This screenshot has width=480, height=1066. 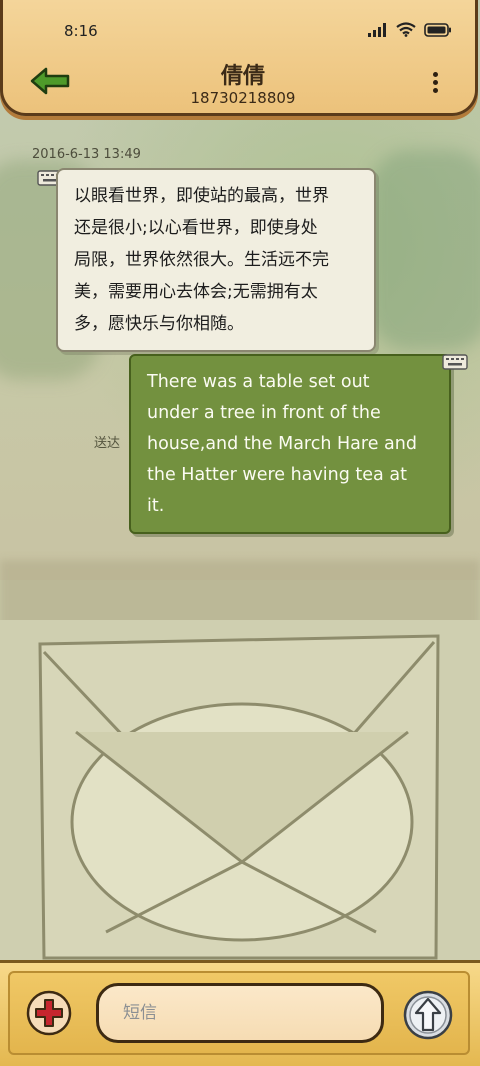 I want to click on status-bar: 8:16, so click(x=240, y=28).